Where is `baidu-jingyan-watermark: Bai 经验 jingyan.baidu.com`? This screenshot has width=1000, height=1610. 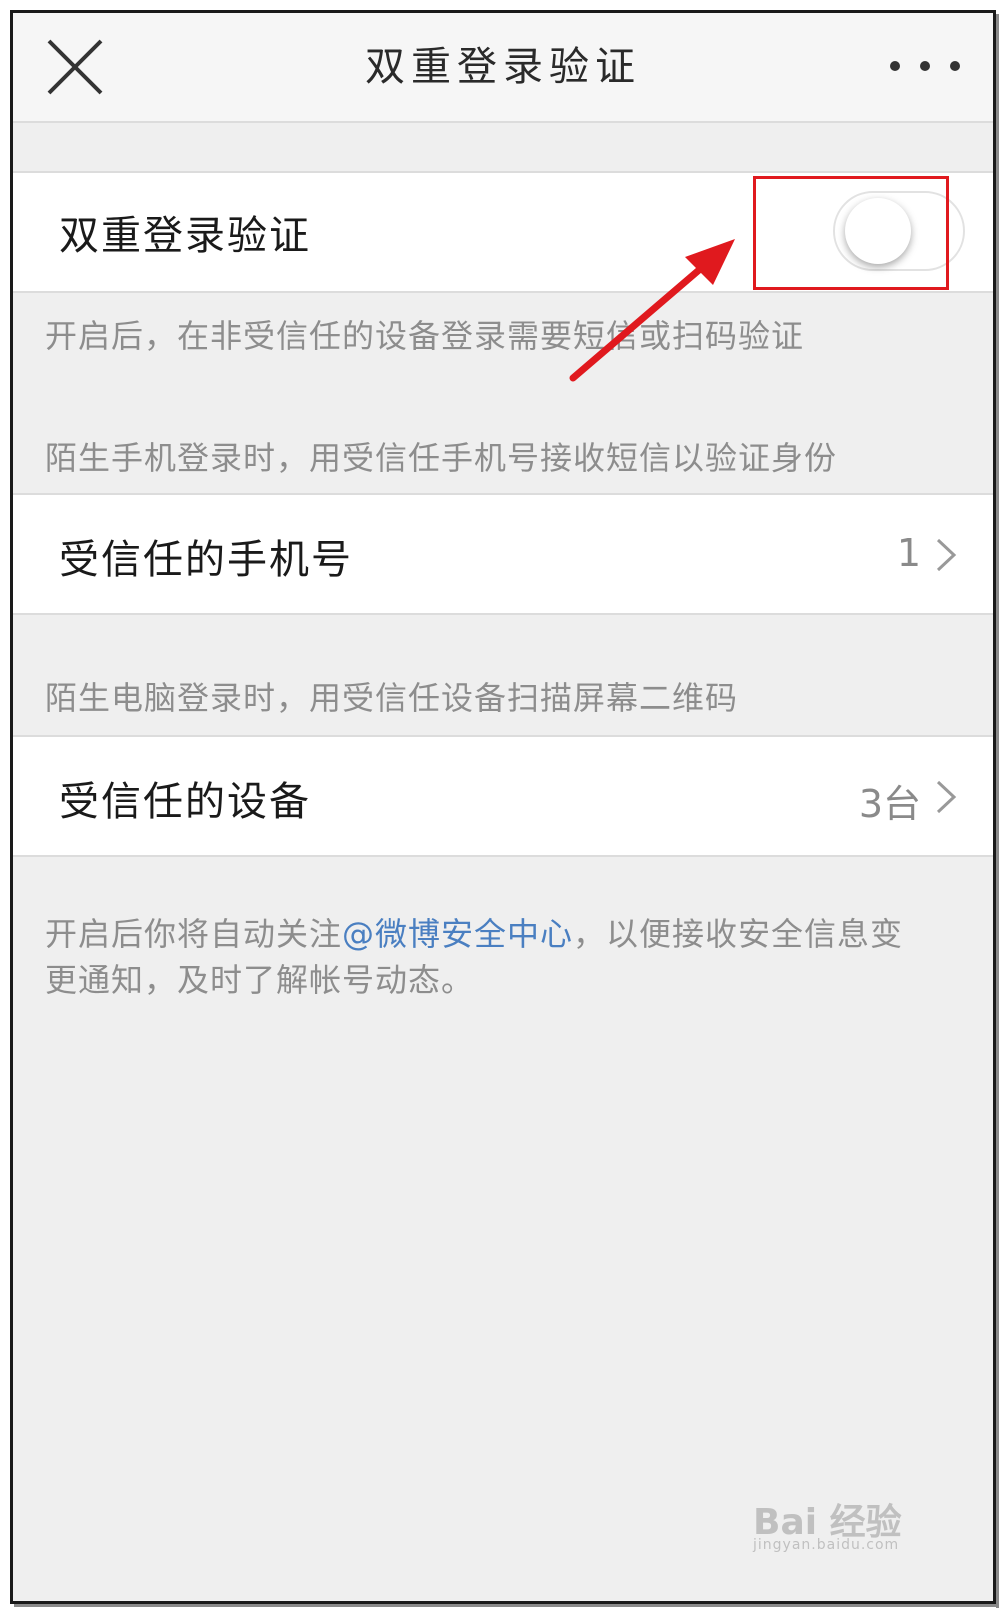
baidu-jingyan-watermark: Bai 经验 jingyan.baidu.com is located at coordinates (848, 1516).